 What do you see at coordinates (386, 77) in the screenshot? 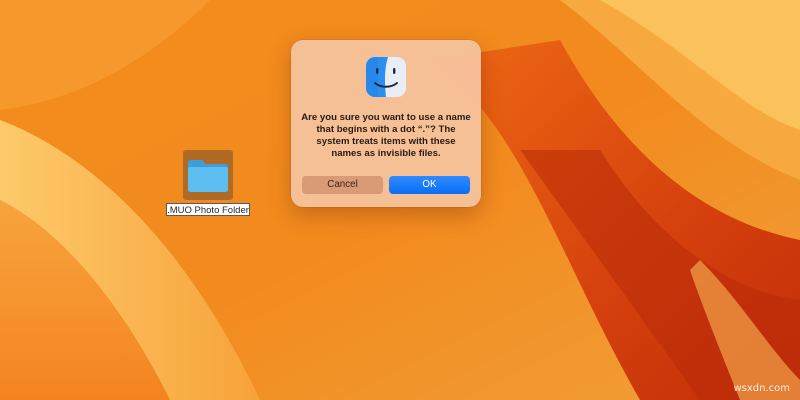
I see `finder-icon` at bounding box center [386, 77].